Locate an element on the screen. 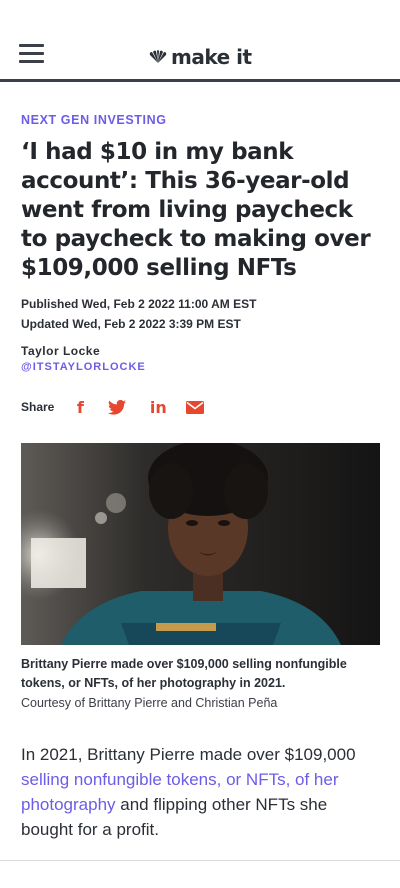 The image size is (400, 888). hamburger-menu-icon is located at coordinates (31, 54).